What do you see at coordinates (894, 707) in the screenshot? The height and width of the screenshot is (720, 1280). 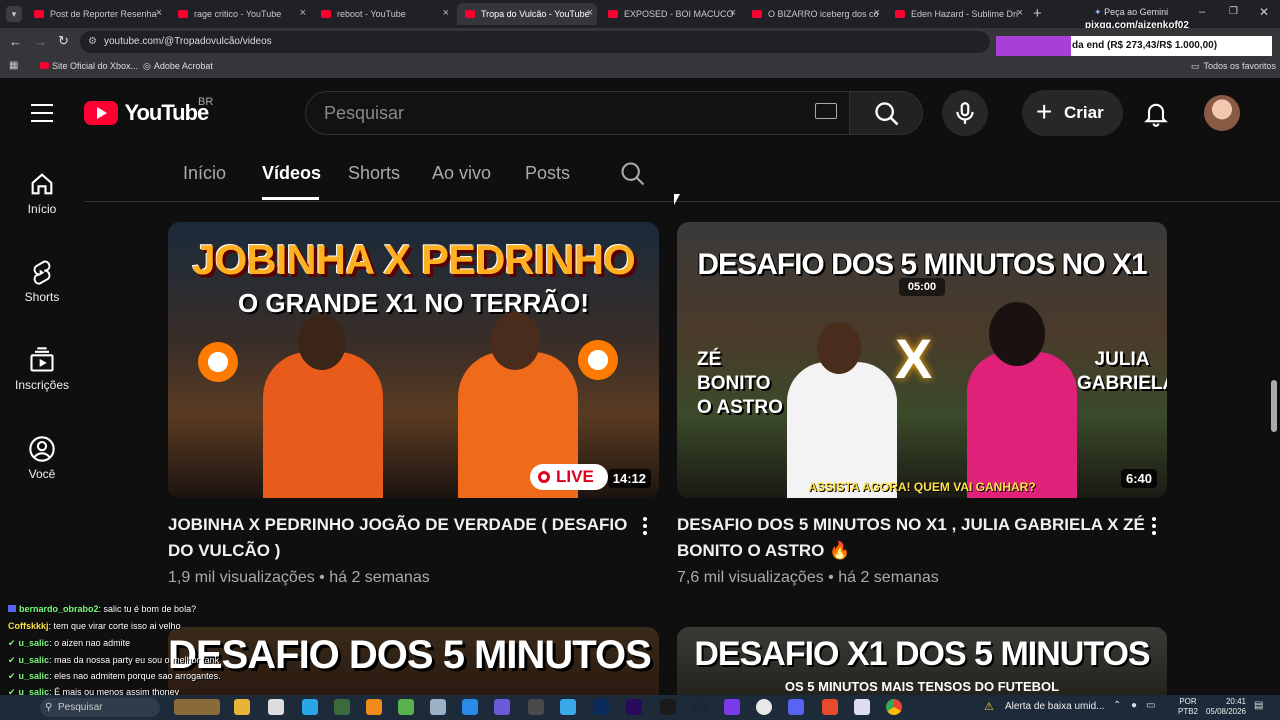 I see `chrome-icon` at bounding box center [894, 707].